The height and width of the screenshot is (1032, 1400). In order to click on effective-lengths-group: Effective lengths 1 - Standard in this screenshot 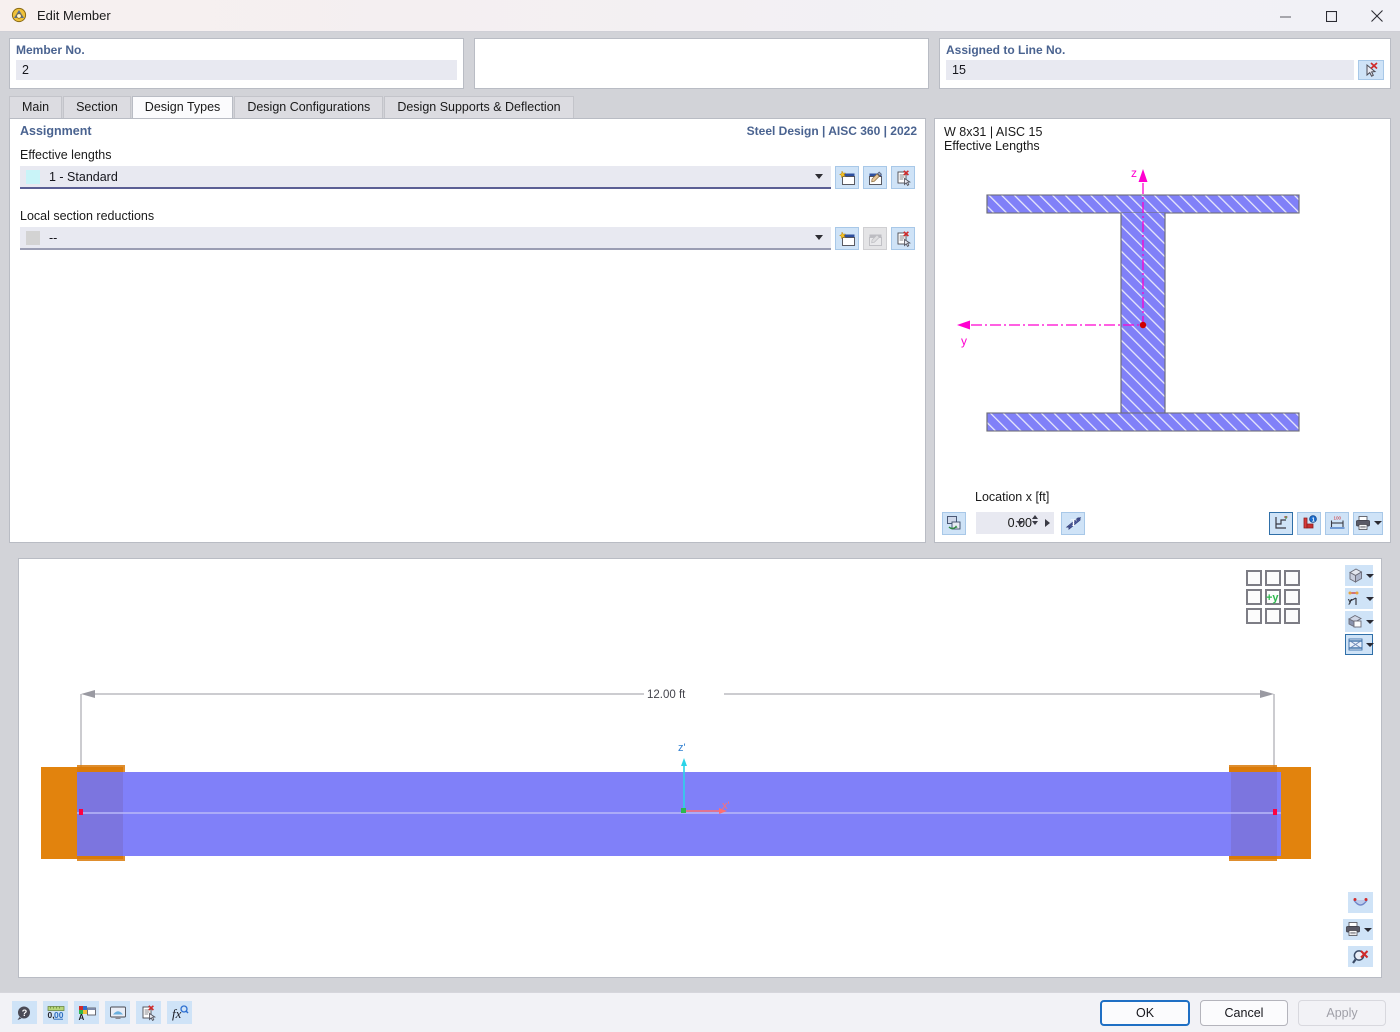, I will do `click(467, 164)`.